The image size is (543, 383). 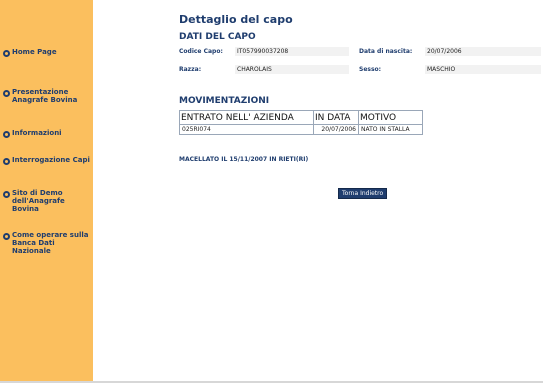 What do you see at coordinates (217, 37) in the screenshot?
I see `dati-section-title: DATI DEL CAPO` at bounding box center [217, 37].